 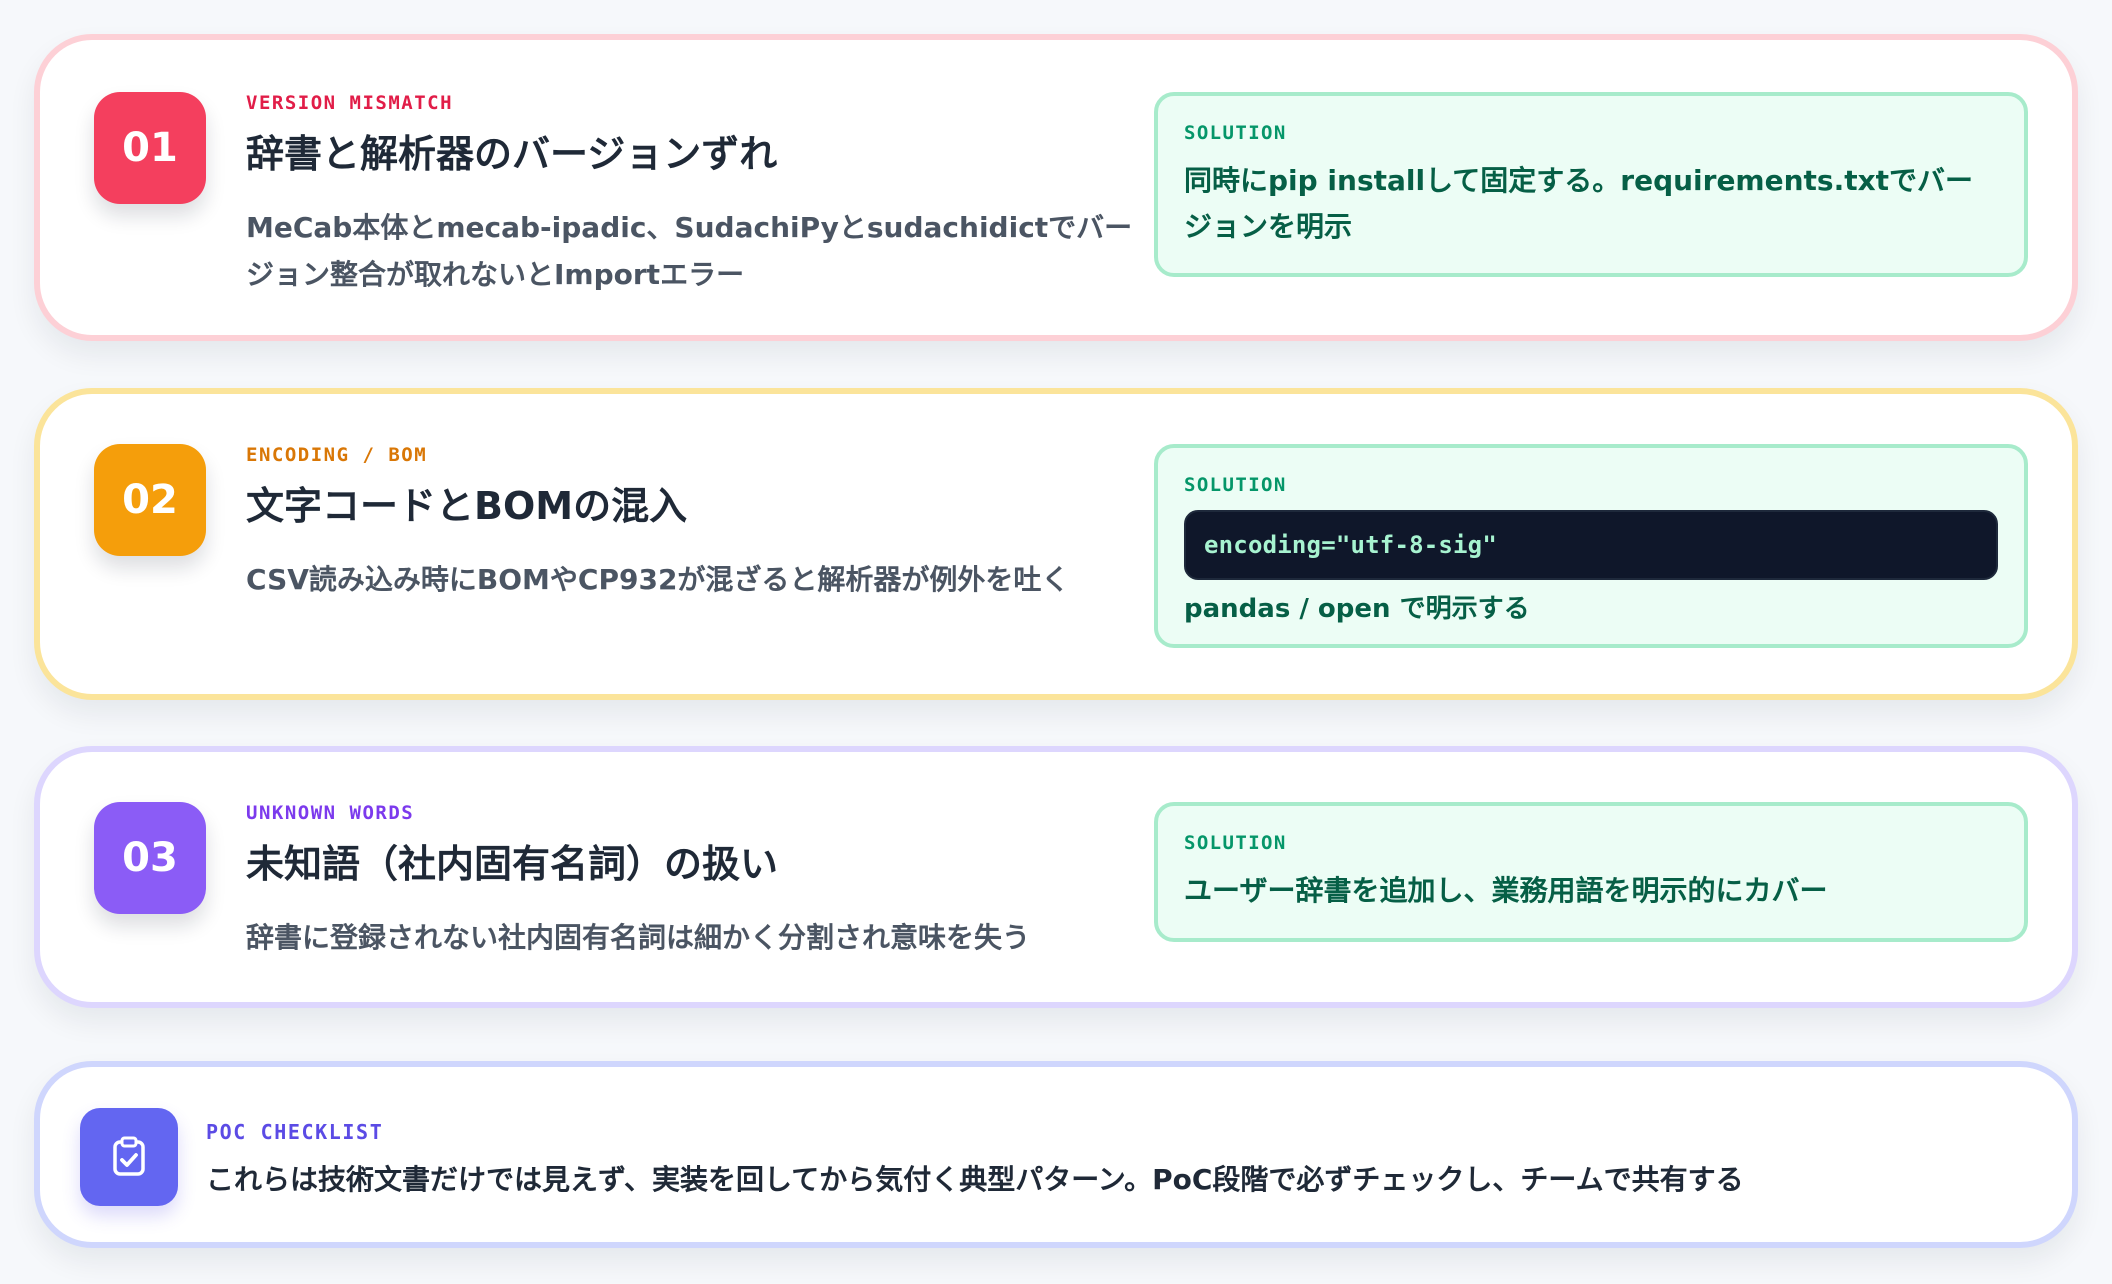 I want to click on issue-number-badge: 03, so click(x=150, y=858).